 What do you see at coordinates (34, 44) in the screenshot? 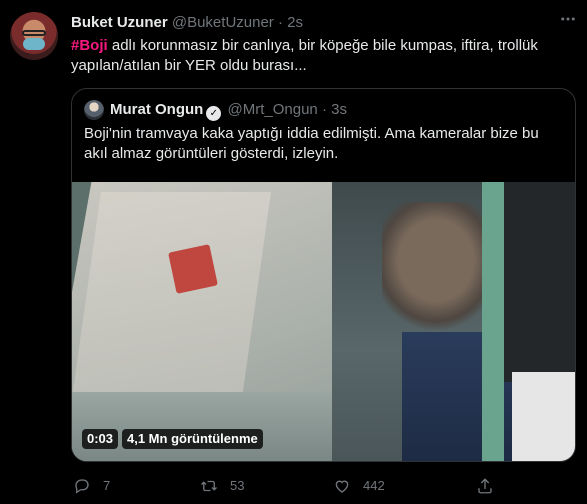
I see `avatar-mask` at bounding box center [34, 44].